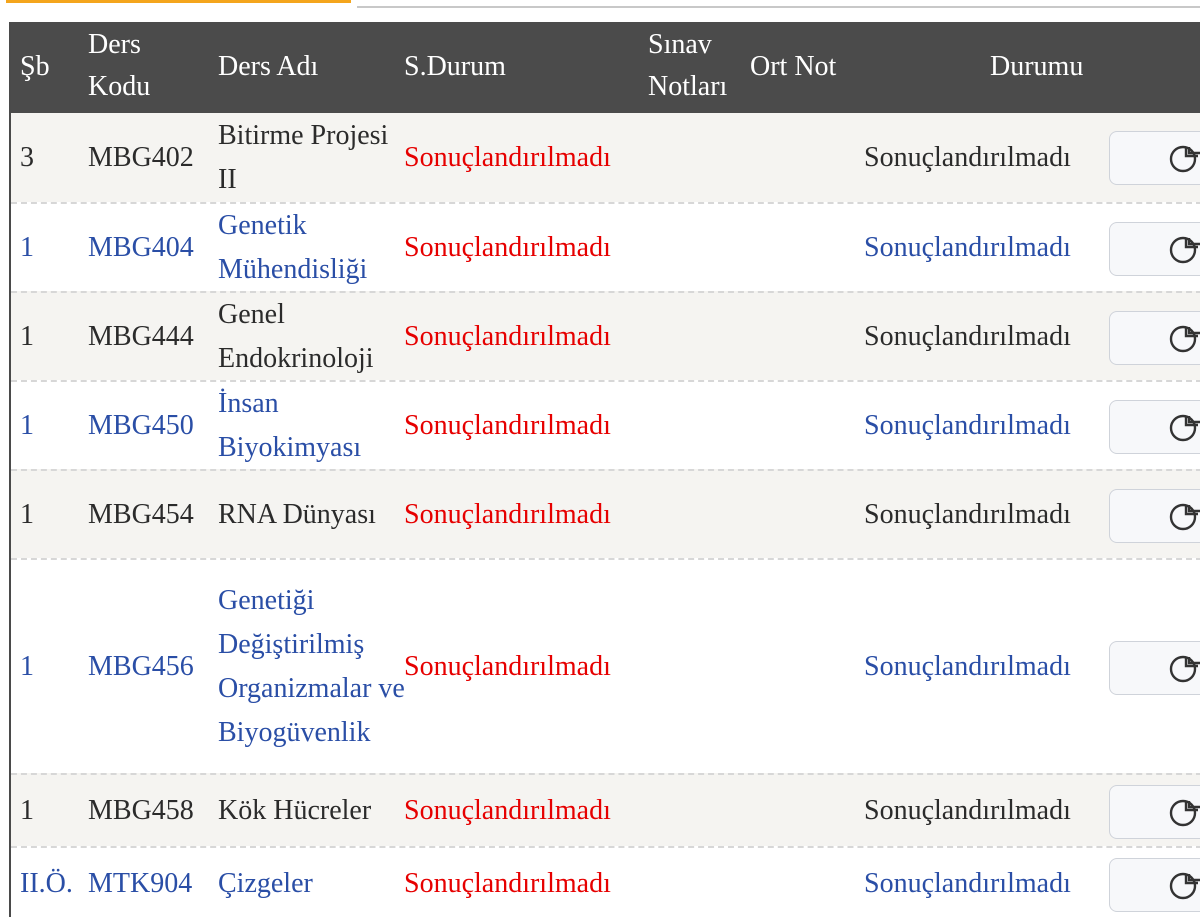  What do you see at coordinates (141, 336) in the screenshot?
I see `course-code: MBG444` at bounding box center [141, 336].